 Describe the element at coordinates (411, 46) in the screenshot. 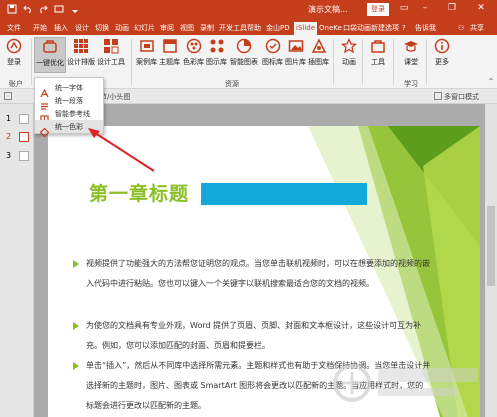

I see `graduation-cap-icon` at that location.